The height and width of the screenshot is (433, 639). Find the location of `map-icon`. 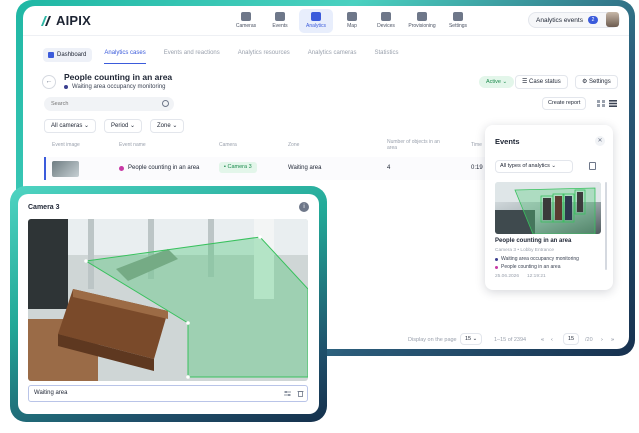

map-icon is located at coordinates (352, 16).